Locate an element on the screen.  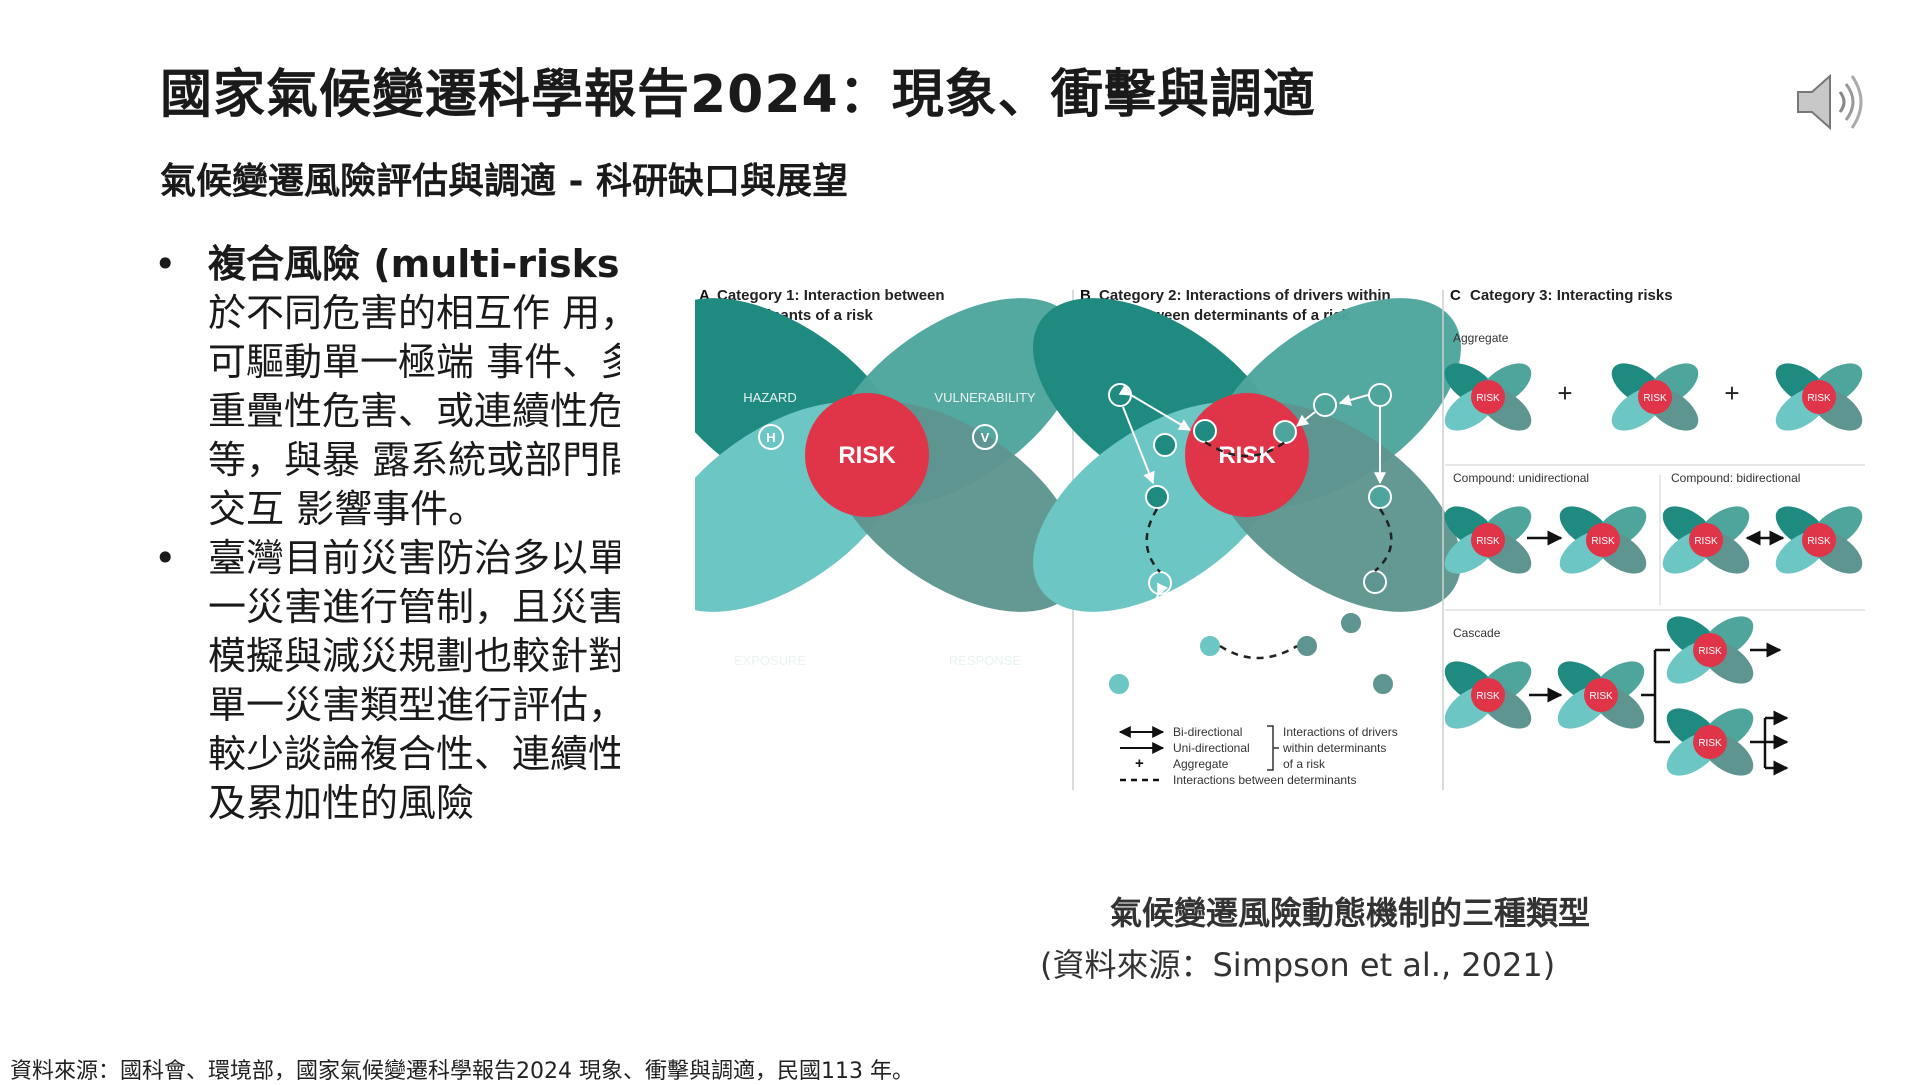
figure-caption-source: (資料來源：Simpson et al., 2021) is located at coordinates (1298, 965).